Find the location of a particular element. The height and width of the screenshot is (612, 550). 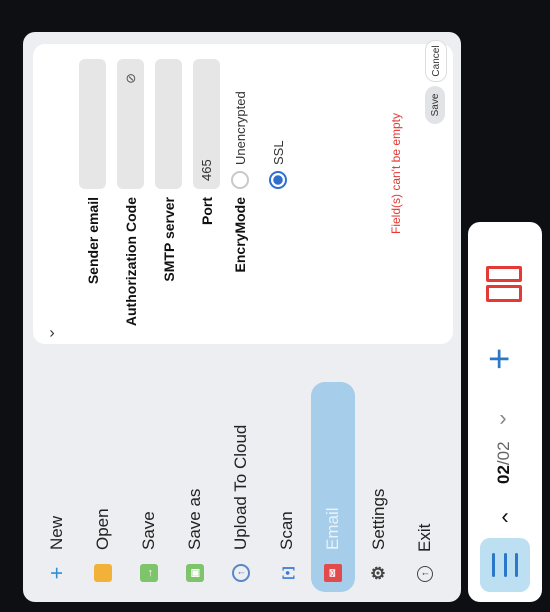

radio-ssl-label: SSL is located at coordinates (278, 152).